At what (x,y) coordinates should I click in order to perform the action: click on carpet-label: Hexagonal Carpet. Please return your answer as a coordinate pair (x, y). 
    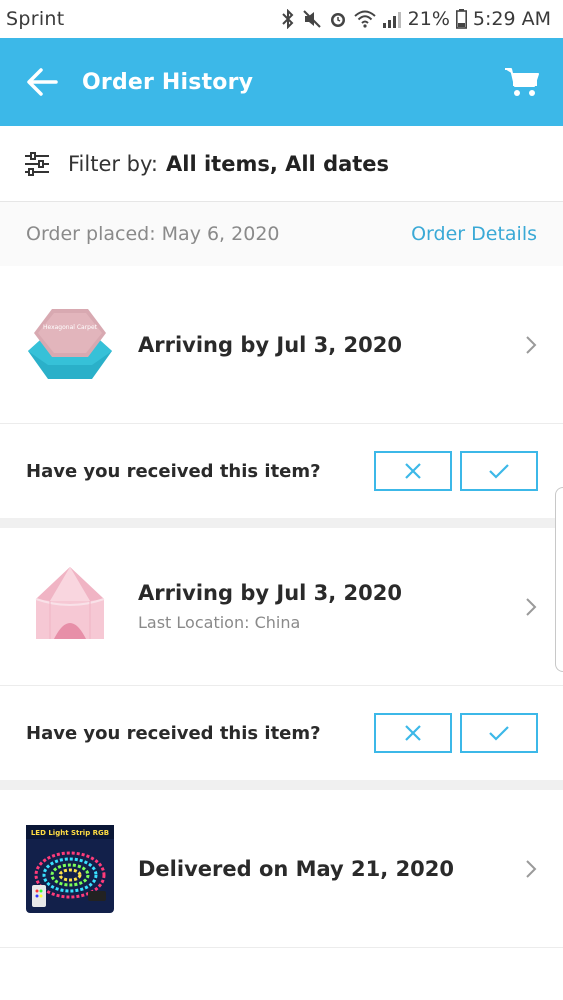
    Looking at the image, I should click on (70, 327).